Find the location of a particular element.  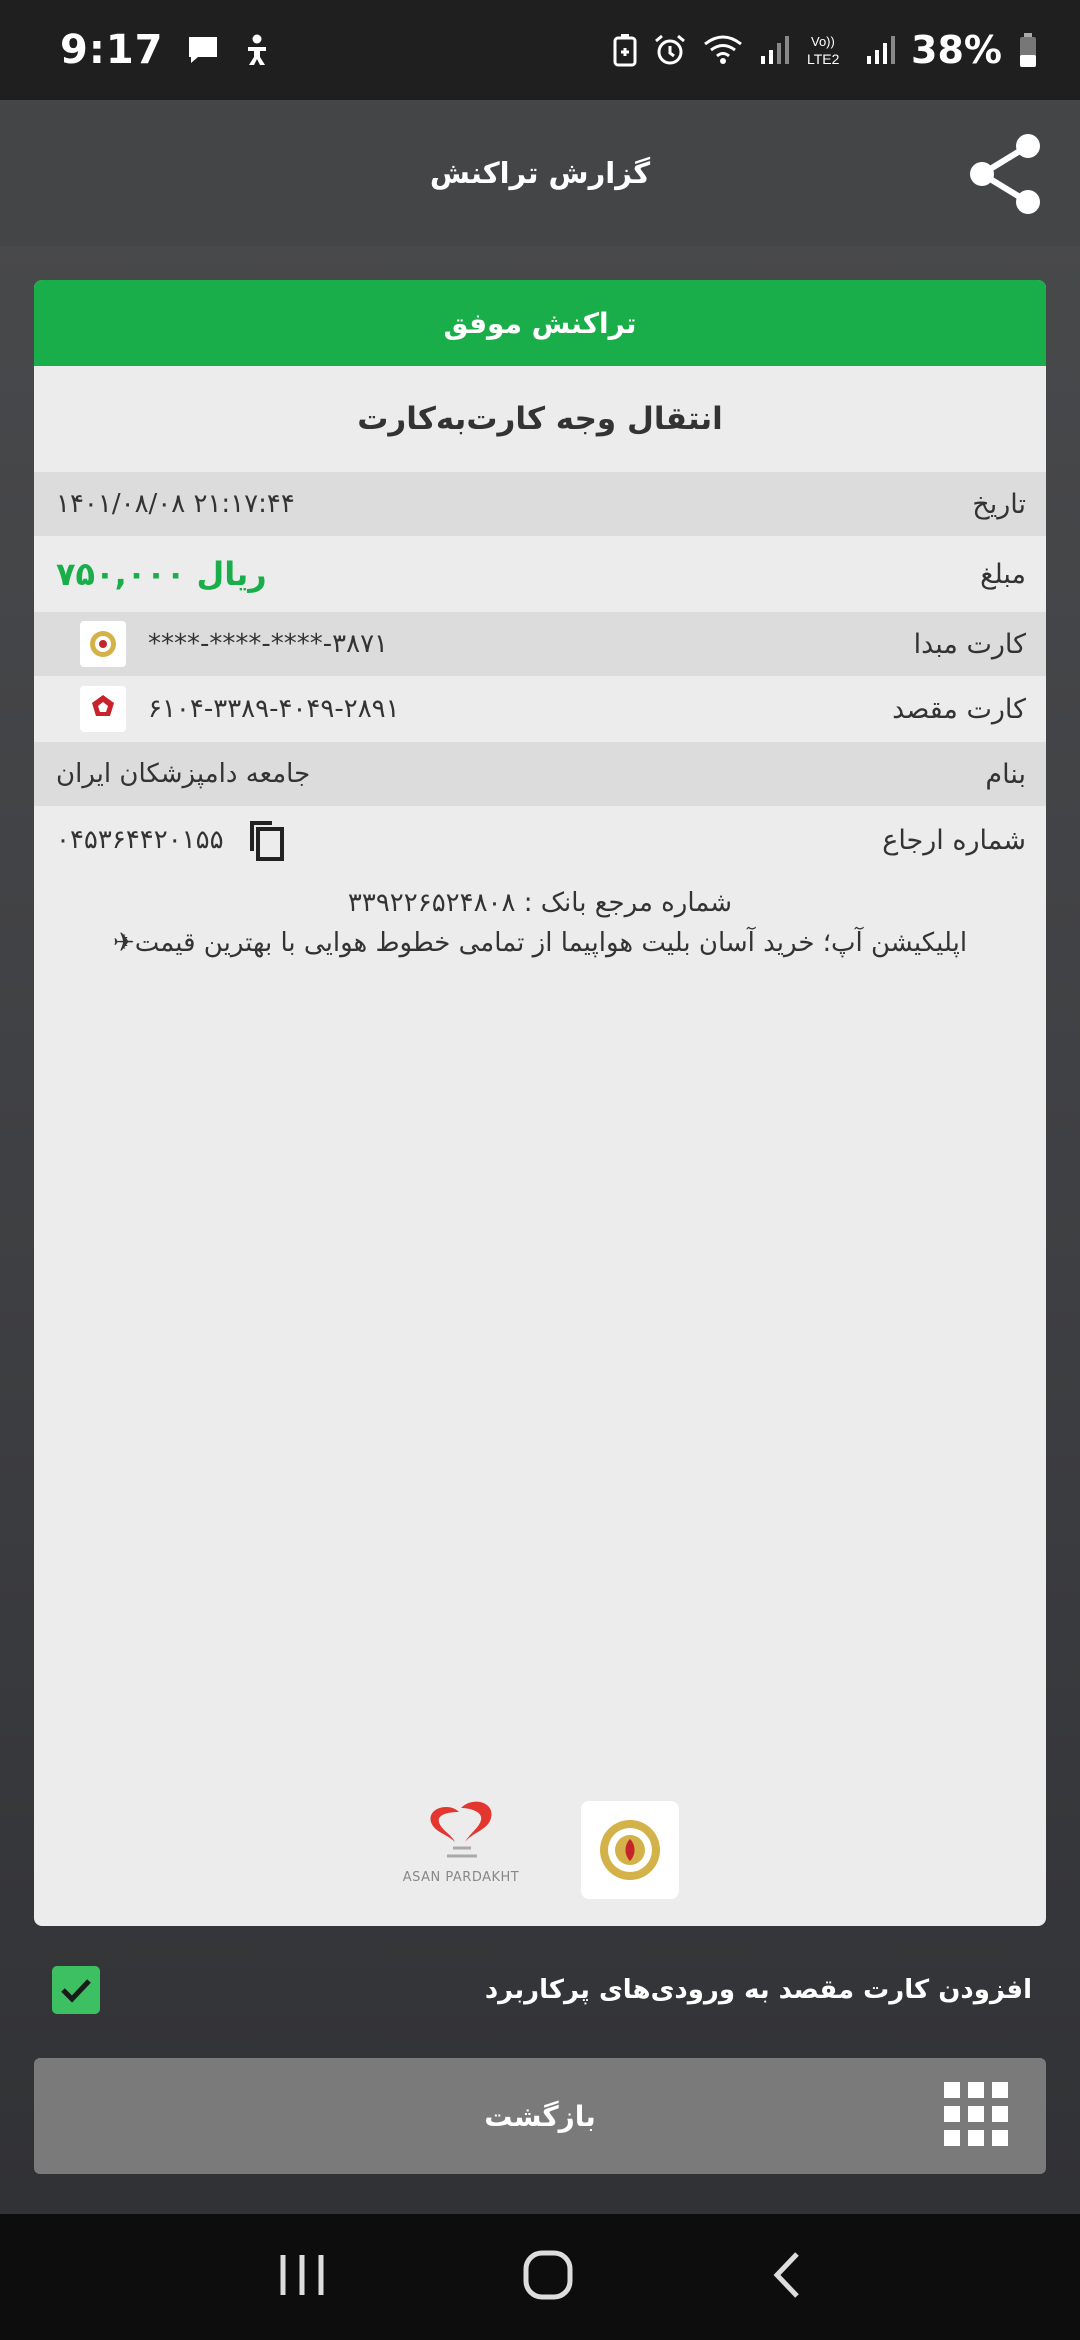

name-value: جامعه دامپزشکان ایران is located at coordinates (183, 774).